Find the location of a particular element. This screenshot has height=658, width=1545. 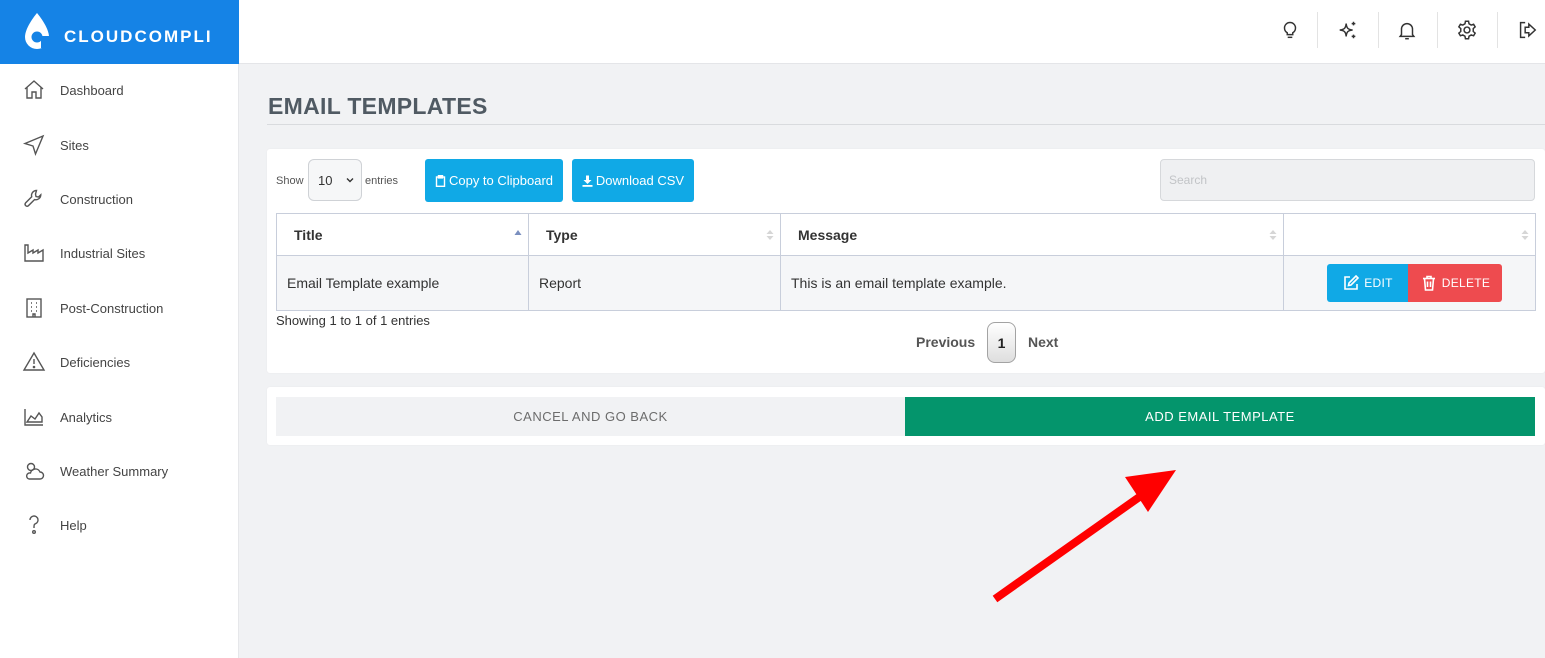

sidebar-item-industrial-sites: Industrial Sites is located at coordinates (119, 253).